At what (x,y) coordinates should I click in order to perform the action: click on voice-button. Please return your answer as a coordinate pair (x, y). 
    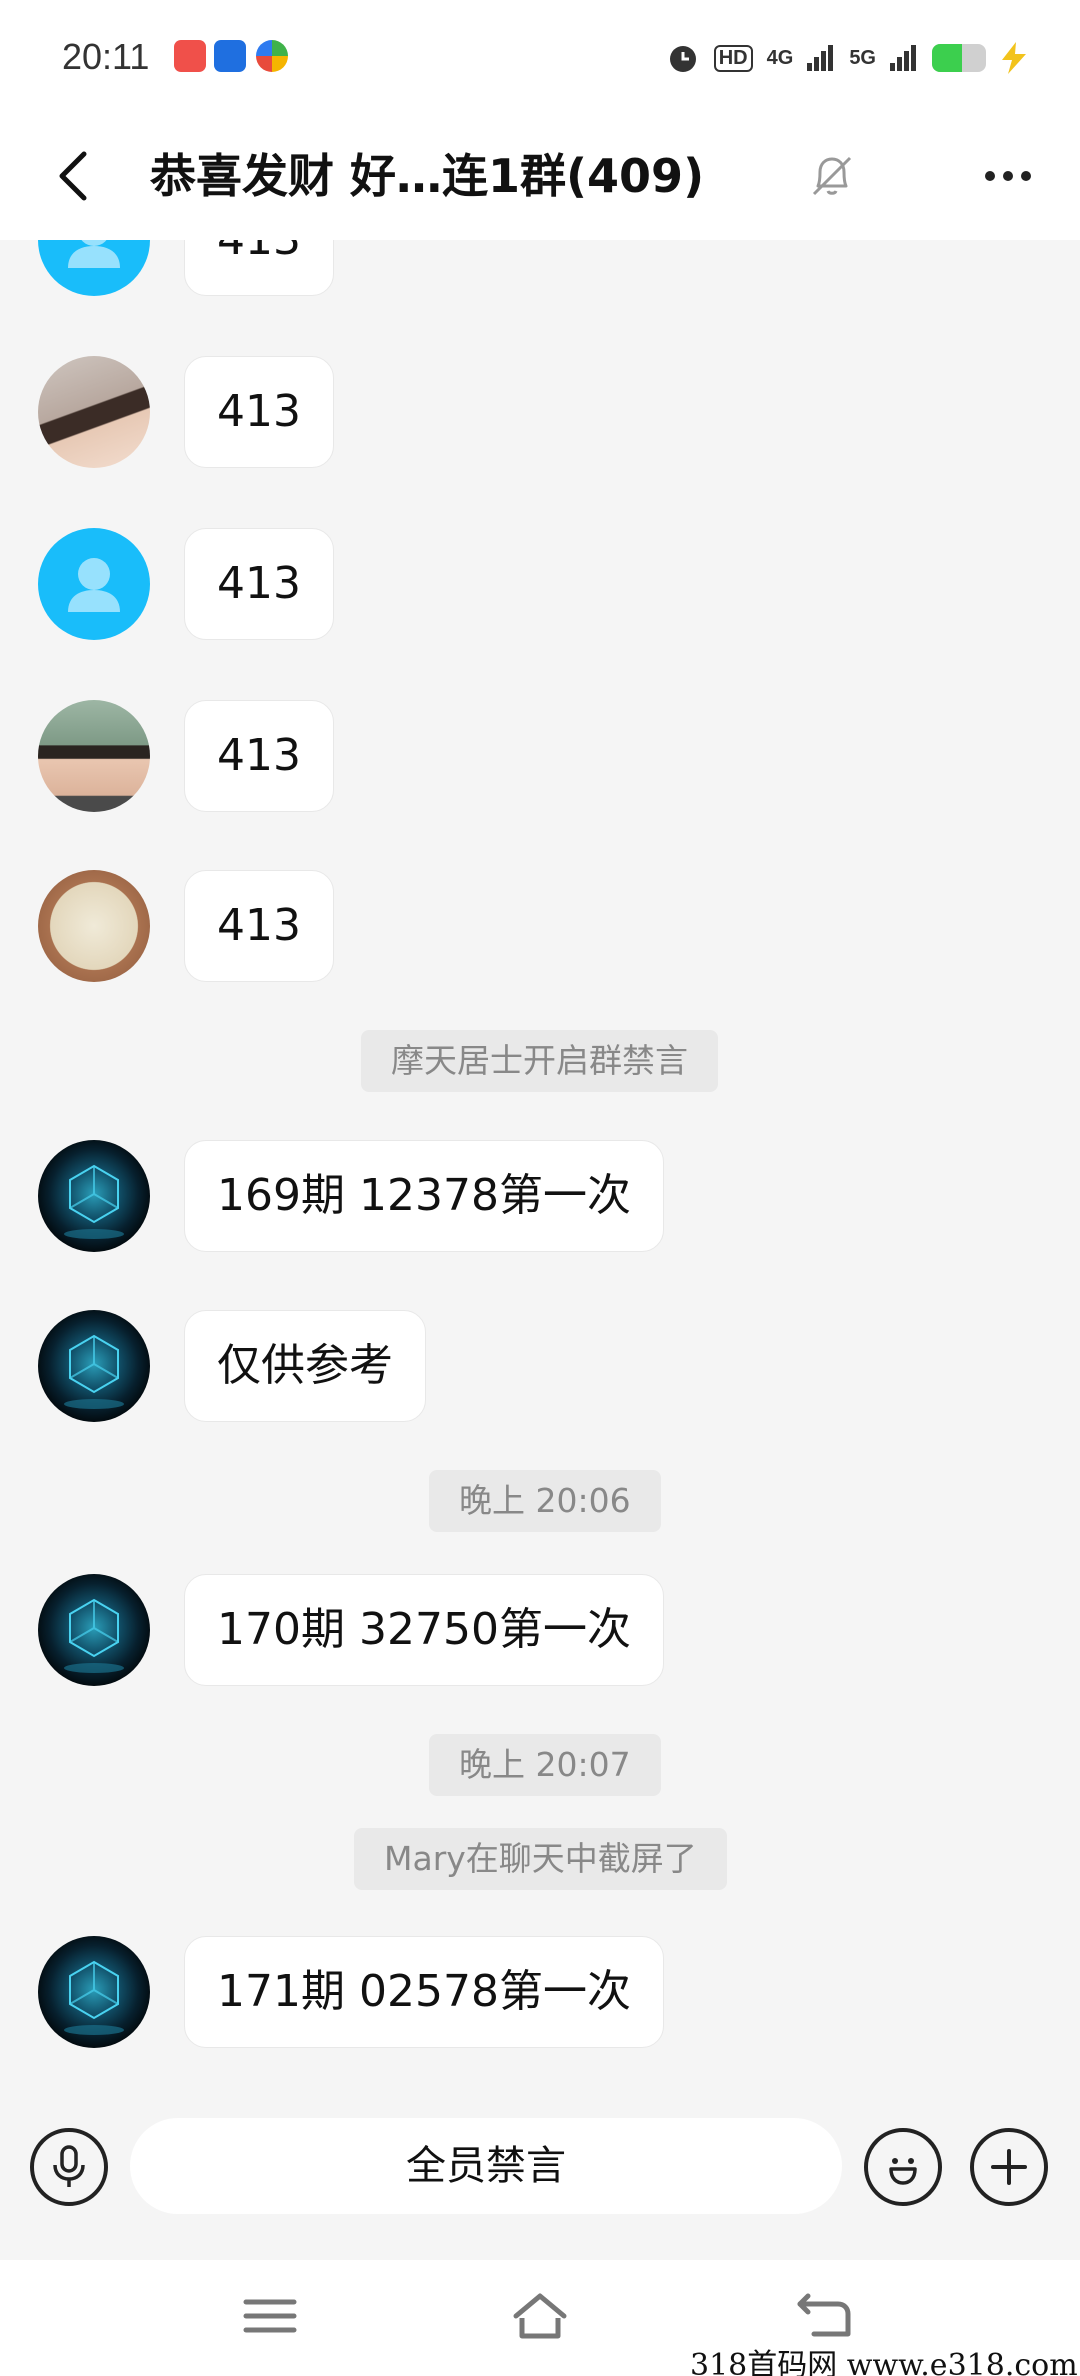
    Looking at the image, I should click on (69, 2167).